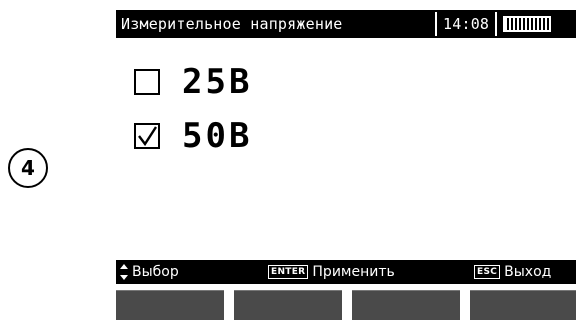 The height and width of the screenshot is (320, 576). What do you see at coordinates (465, 24) in the screenshot?
I see `clock: 14:08` at bounding box center [465, 24].